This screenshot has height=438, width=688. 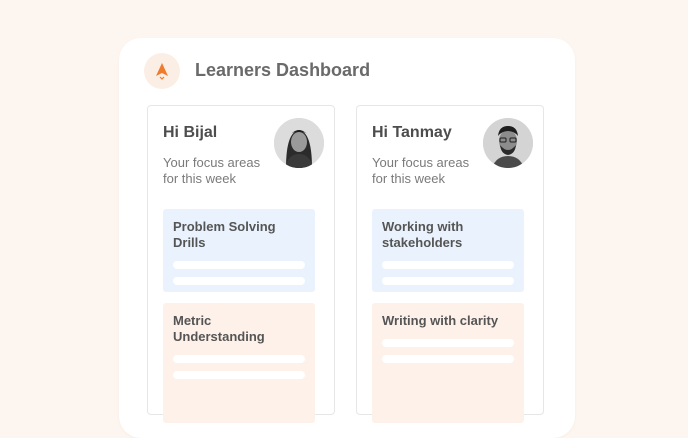 I want to click on learner-greeting: Hi Tanmay, so click(x=412, y=132).